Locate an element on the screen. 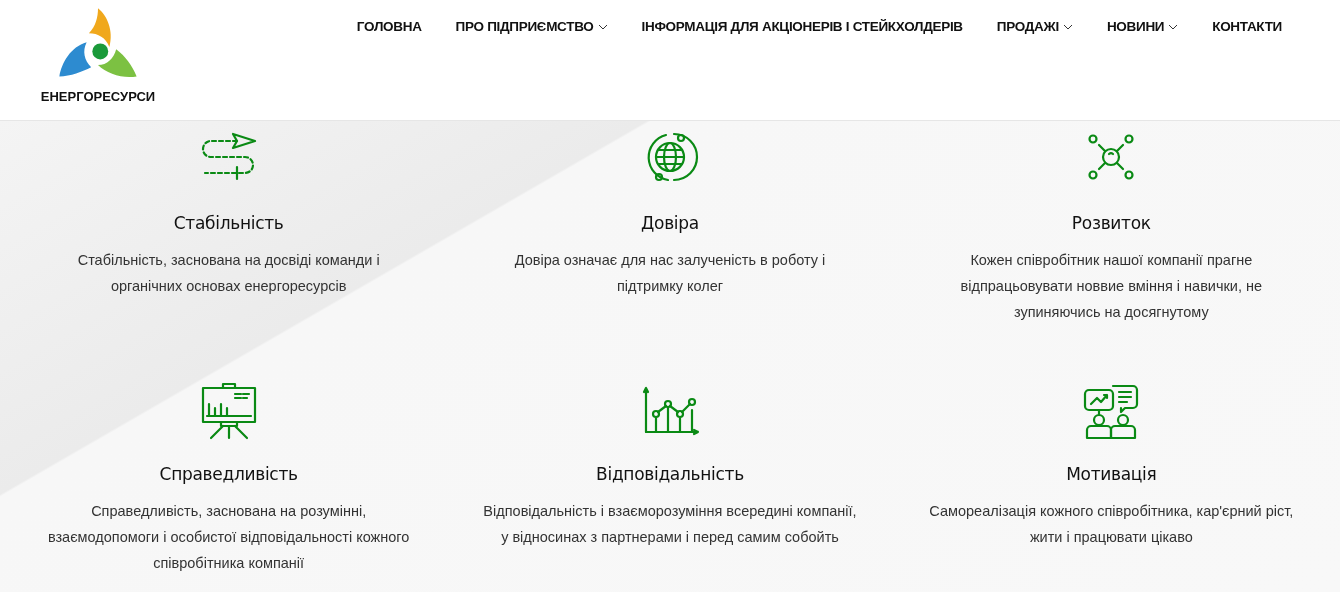 This screenshot has height=592, width=1340. value-description: Відповідальність і взаєморозуміння всередині компанії, у відносинах з партнерами і перед самим собойть is located at coordinates (670, 524).